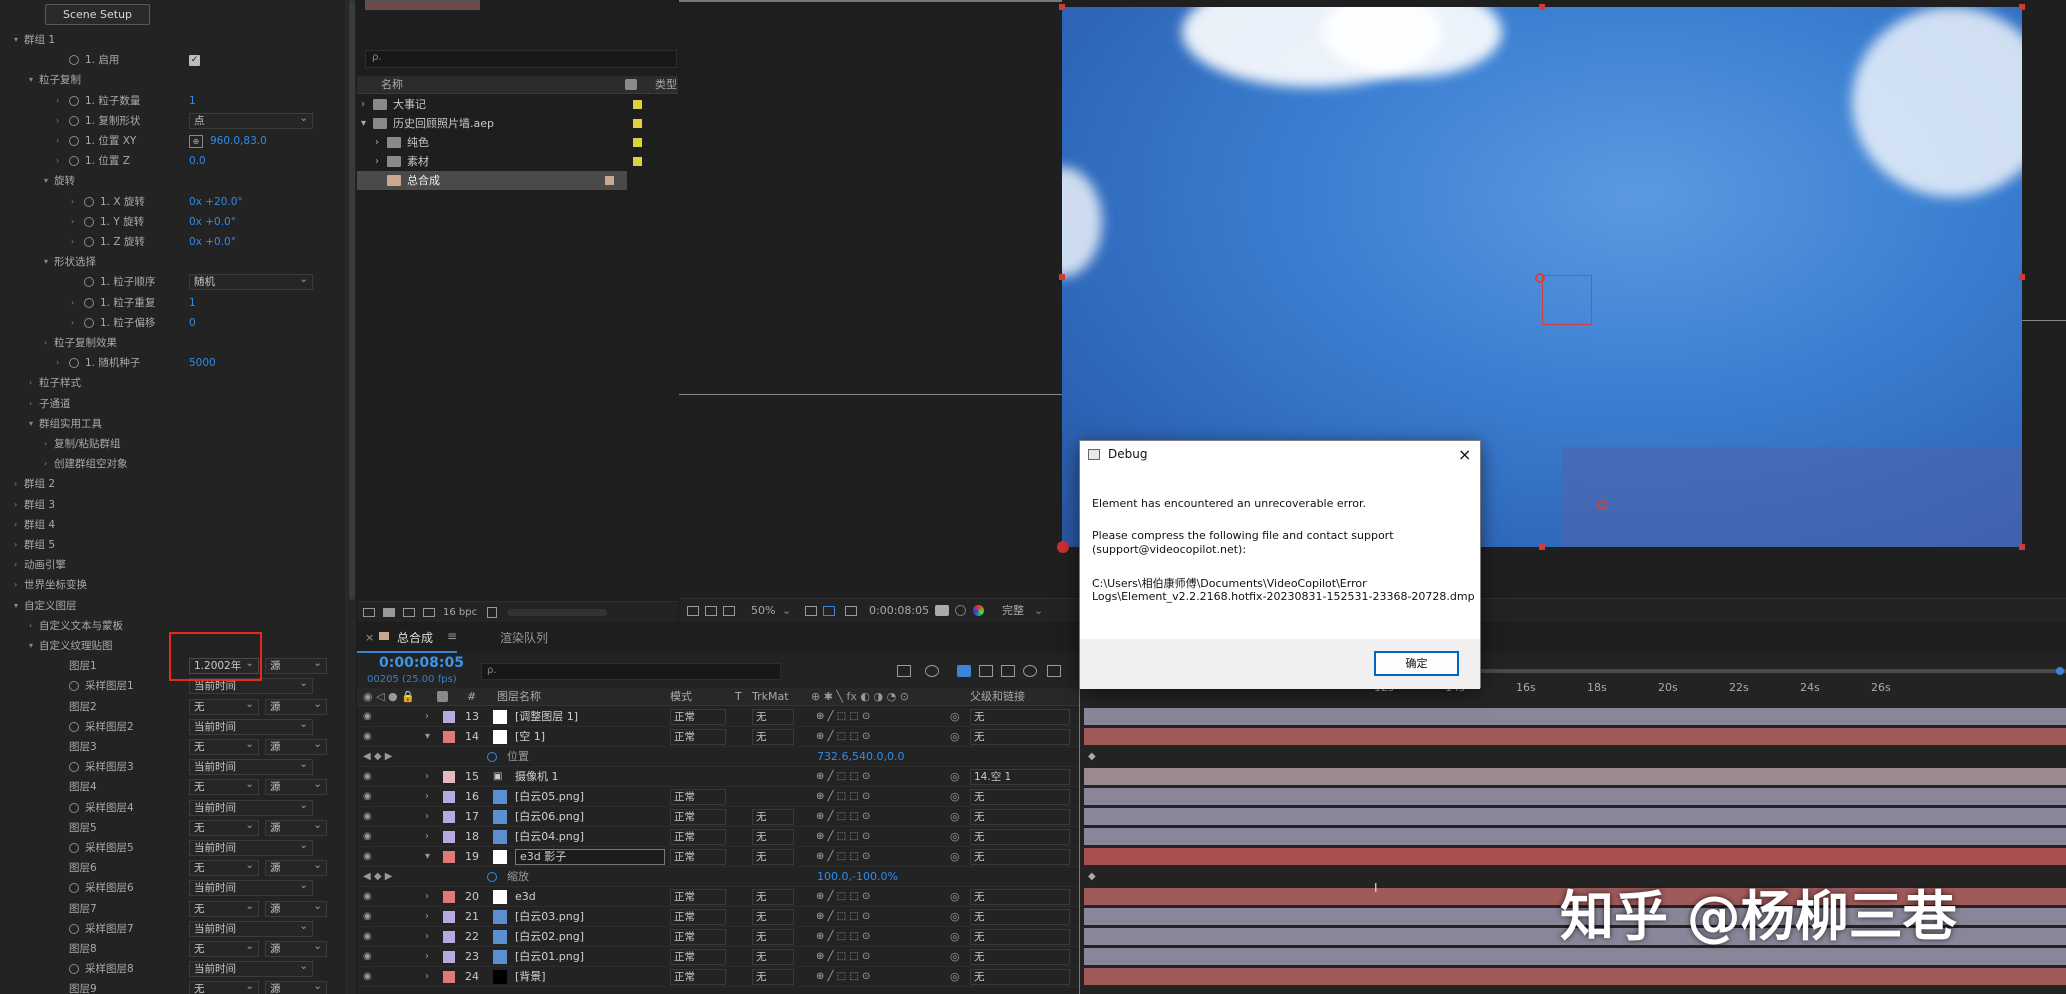 This screenshot has height=994, width=2066. I want to click on scrollbar, so click(351, 497).